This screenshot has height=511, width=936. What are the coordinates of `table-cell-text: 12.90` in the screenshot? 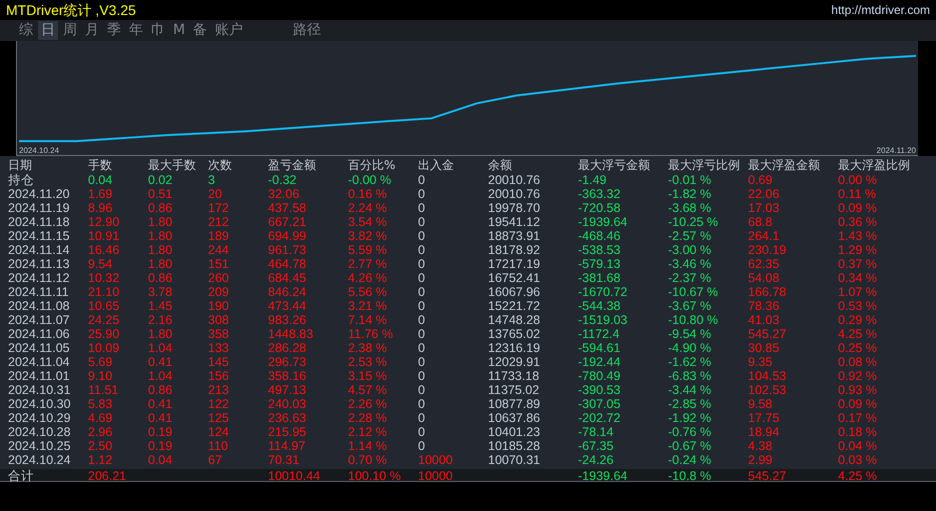 It's located at (104, 222).